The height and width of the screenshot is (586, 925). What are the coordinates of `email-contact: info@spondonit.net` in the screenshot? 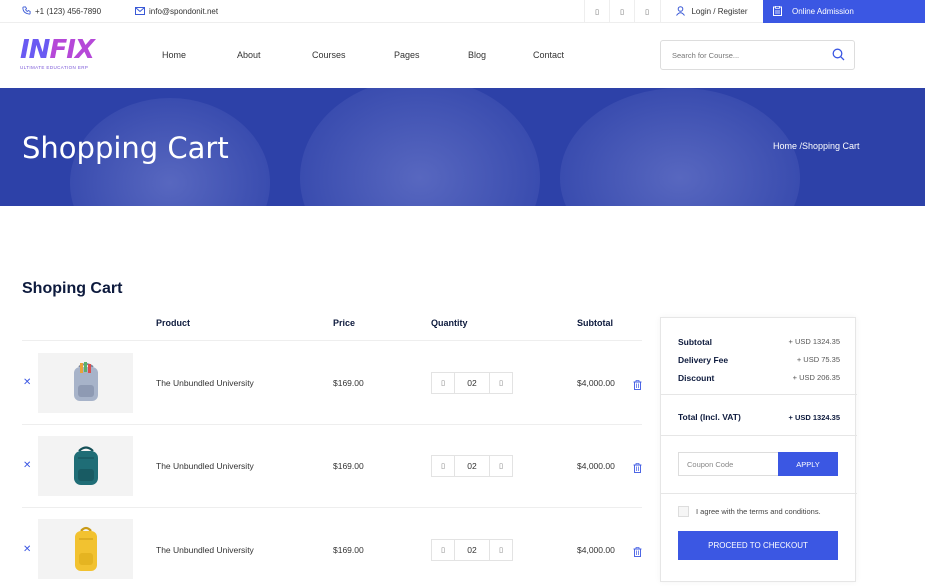 It's located at (176, 11).